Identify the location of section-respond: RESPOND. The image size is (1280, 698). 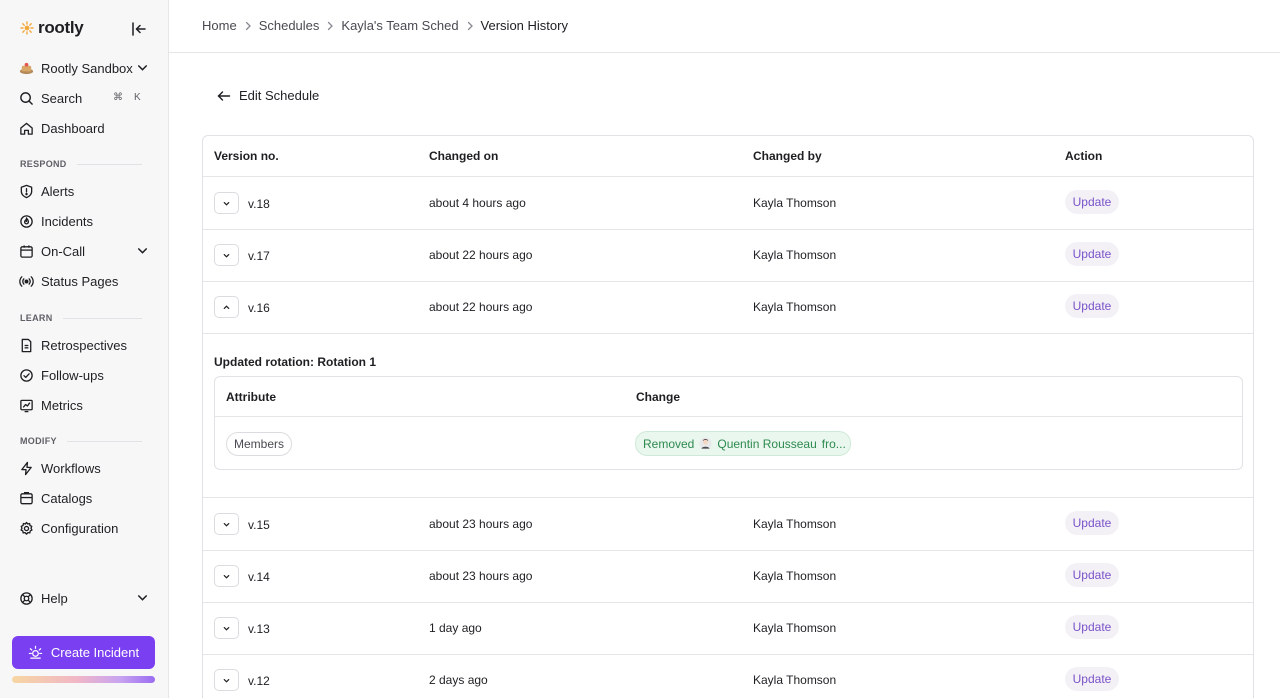
(81, 164).